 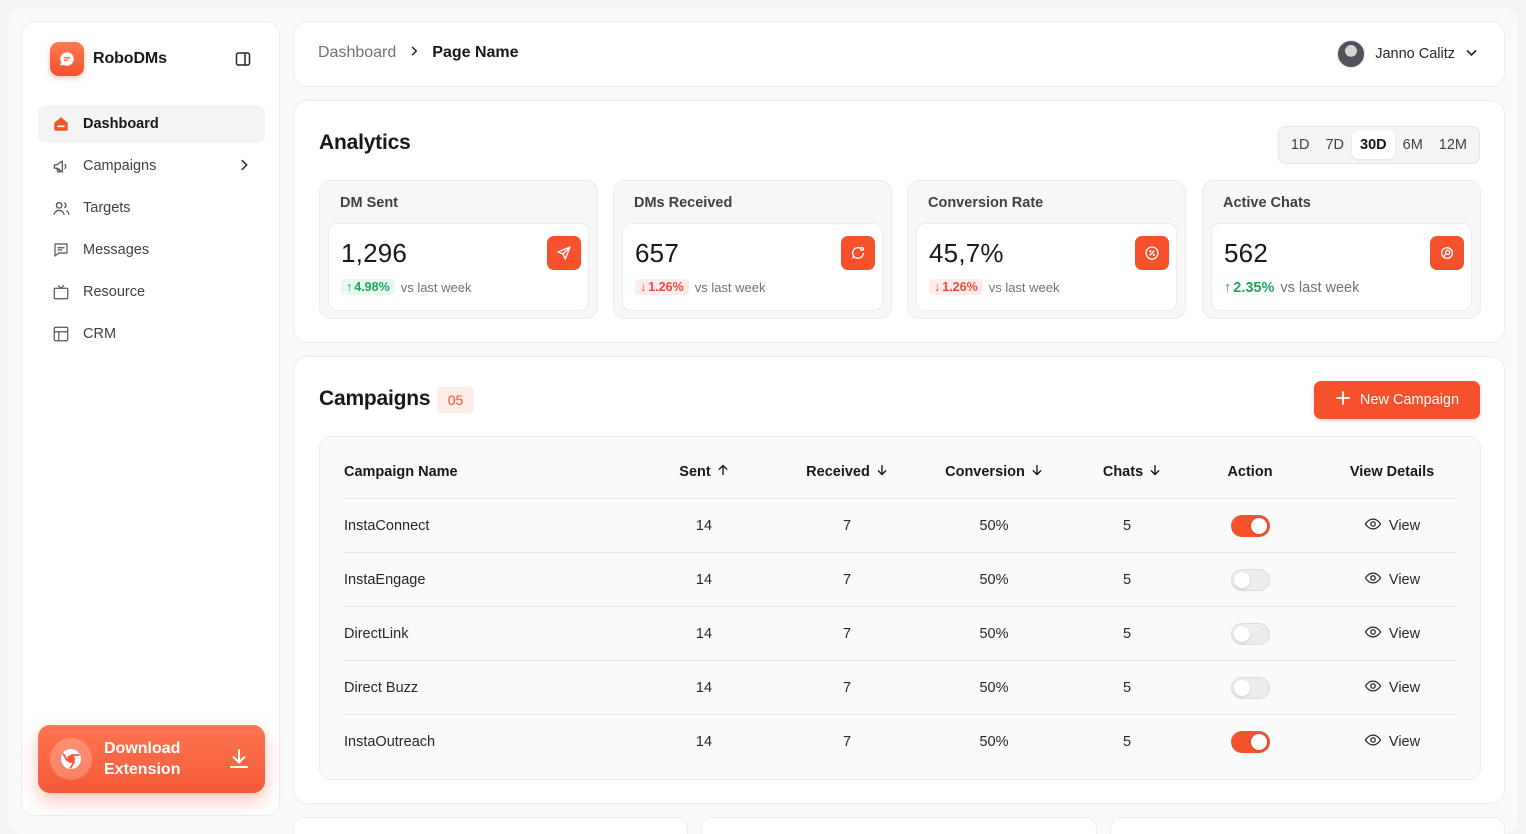 What do you see at coordinates (151, 124) in the screenshot?
I see `sidebar-item-dashboard: Dashboard` at bounding box center [151, 124].